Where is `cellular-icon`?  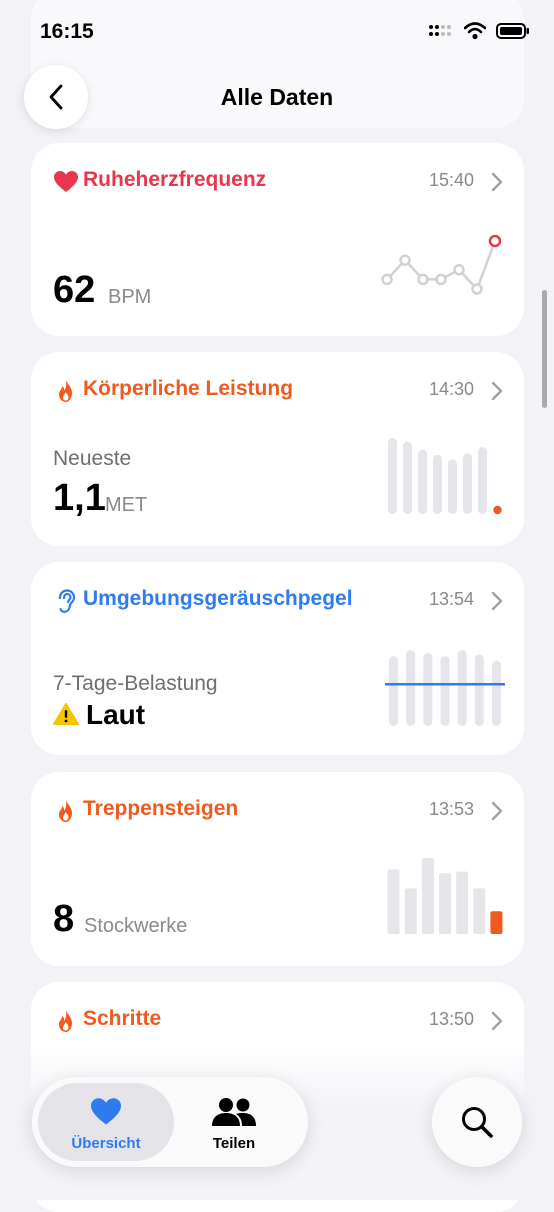 cellular-icon is located at coordinates (440, 30).